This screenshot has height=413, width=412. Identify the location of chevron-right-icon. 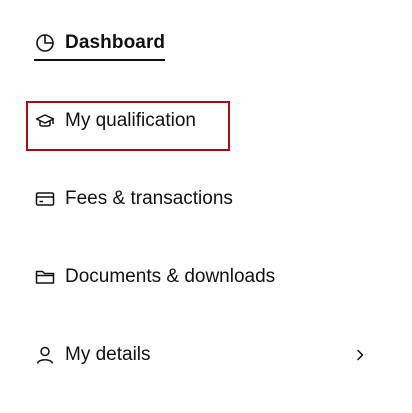
(360, 355).